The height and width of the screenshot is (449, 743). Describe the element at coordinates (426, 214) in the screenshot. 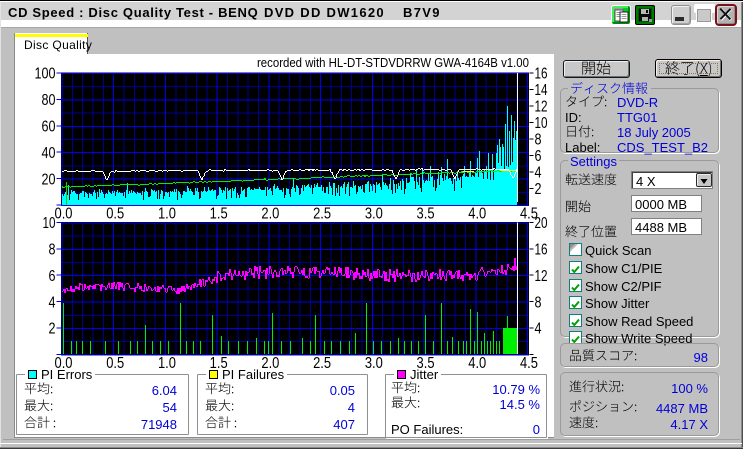

I see `svg-text: 3.5` at that location.